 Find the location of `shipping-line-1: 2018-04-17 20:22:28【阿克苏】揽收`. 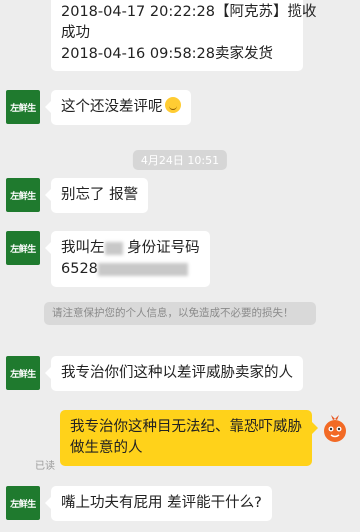

shipping-line-1: 2018-04-17 20:22:28【阿克苏】揽收 is located at coordinates (189, 12).